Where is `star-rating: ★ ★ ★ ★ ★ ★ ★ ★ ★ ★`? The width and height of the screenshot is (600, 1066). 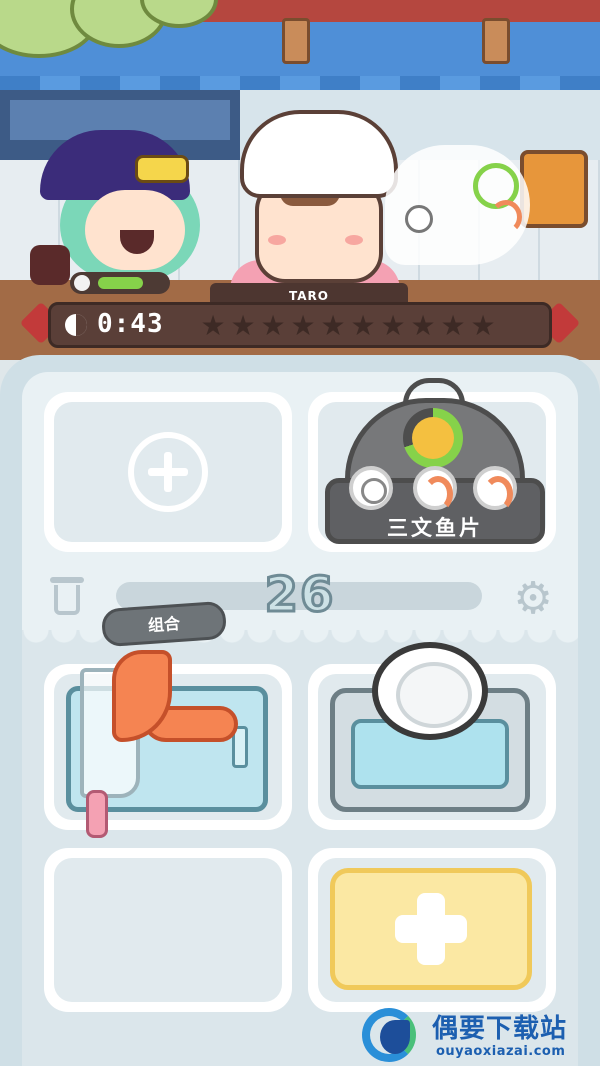 star-rating: ★ ★ ★ ★ ★ ★ ★ ★ ★ ★ is located at coordinates (348, 326).